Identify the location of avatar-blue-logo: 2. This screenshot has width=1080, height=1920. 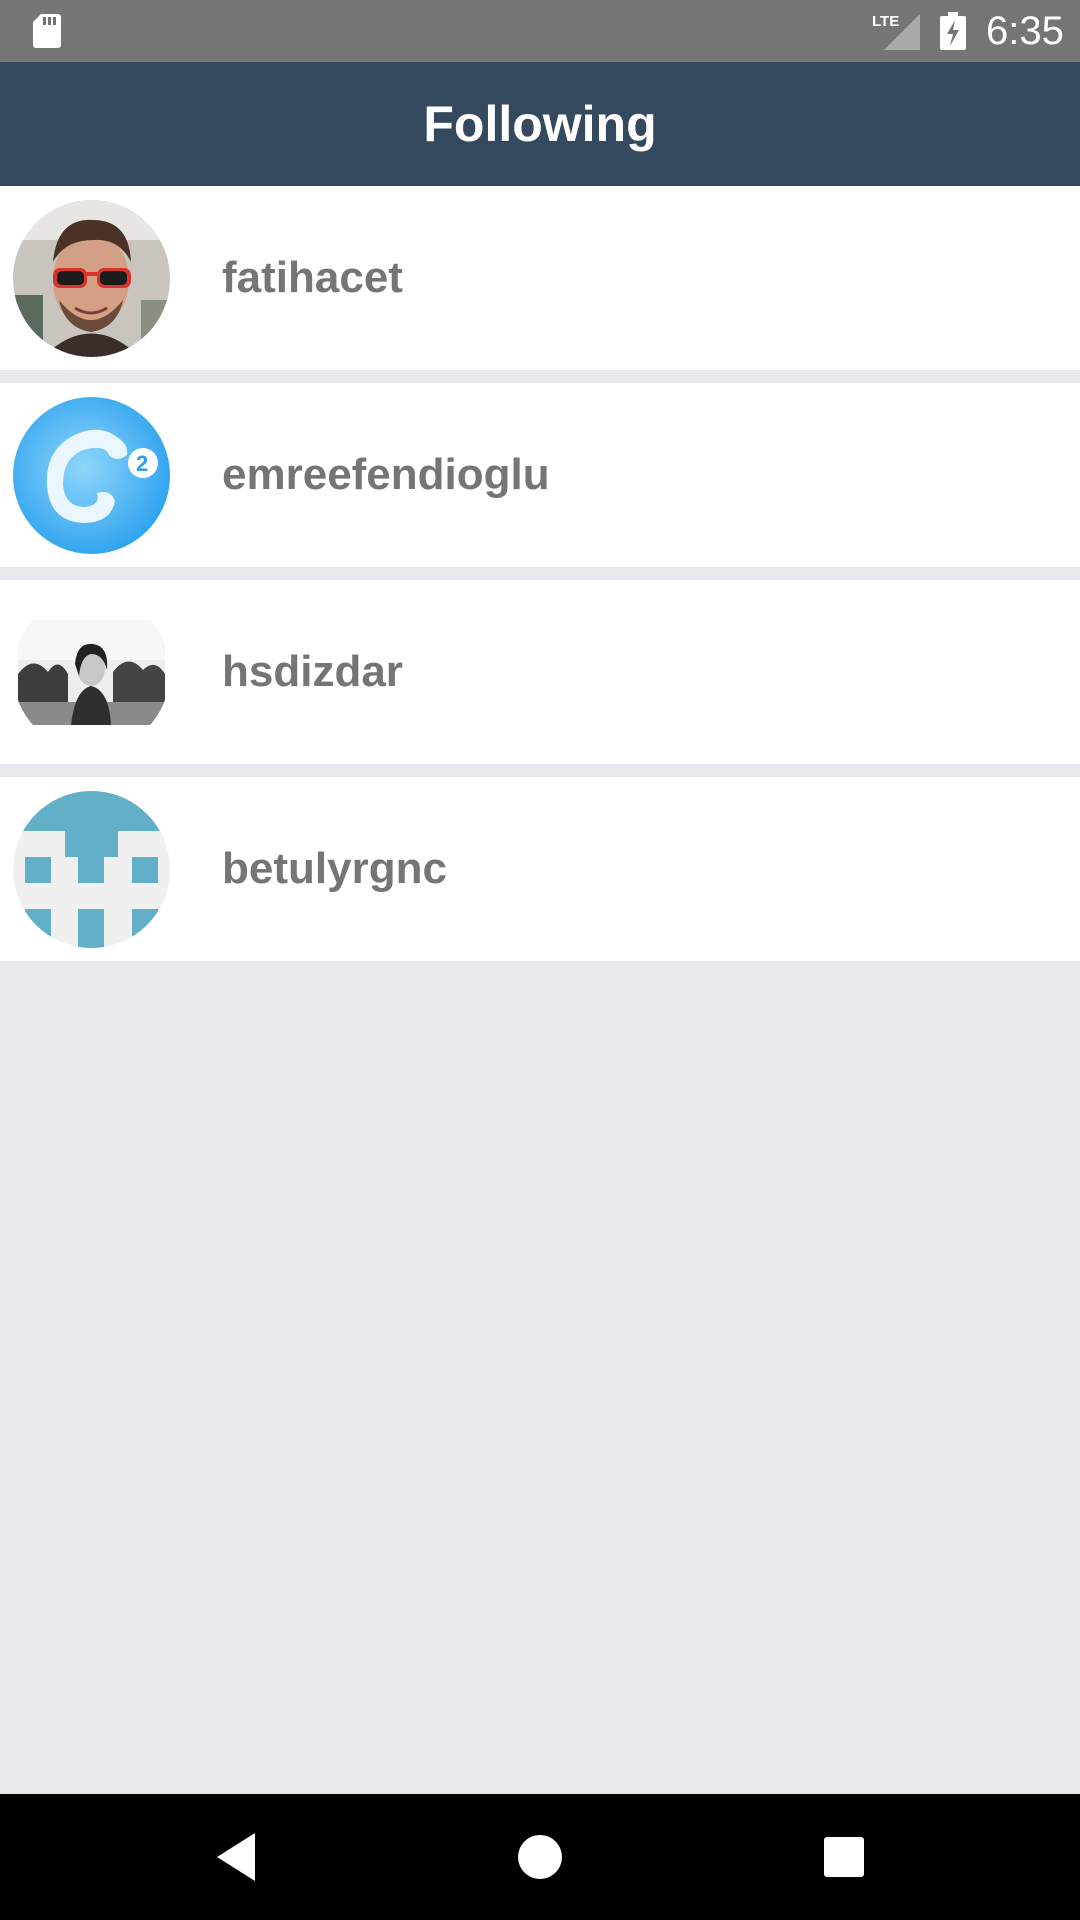
(91, 475).